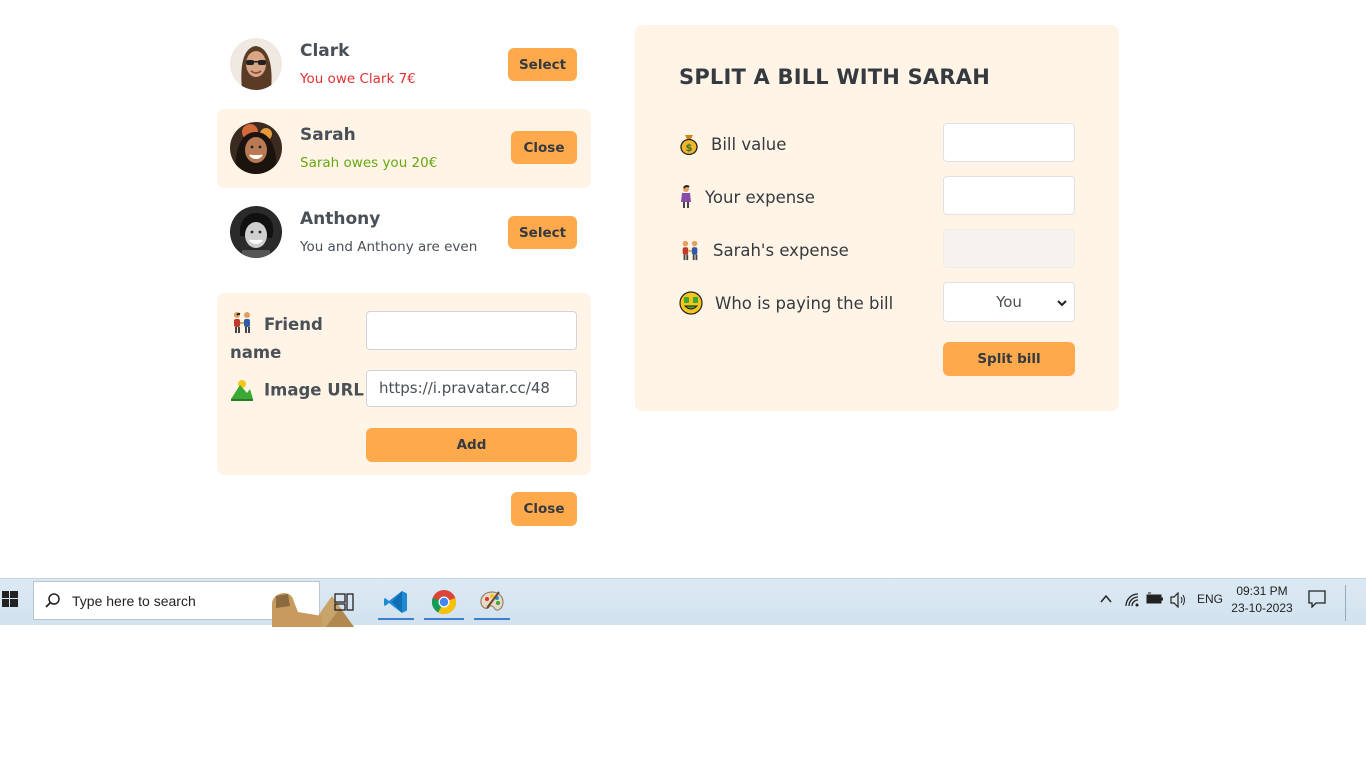  Describe the element at coordinates (1132, 601) in the screenshot. I see `wifi-icon` at that location.